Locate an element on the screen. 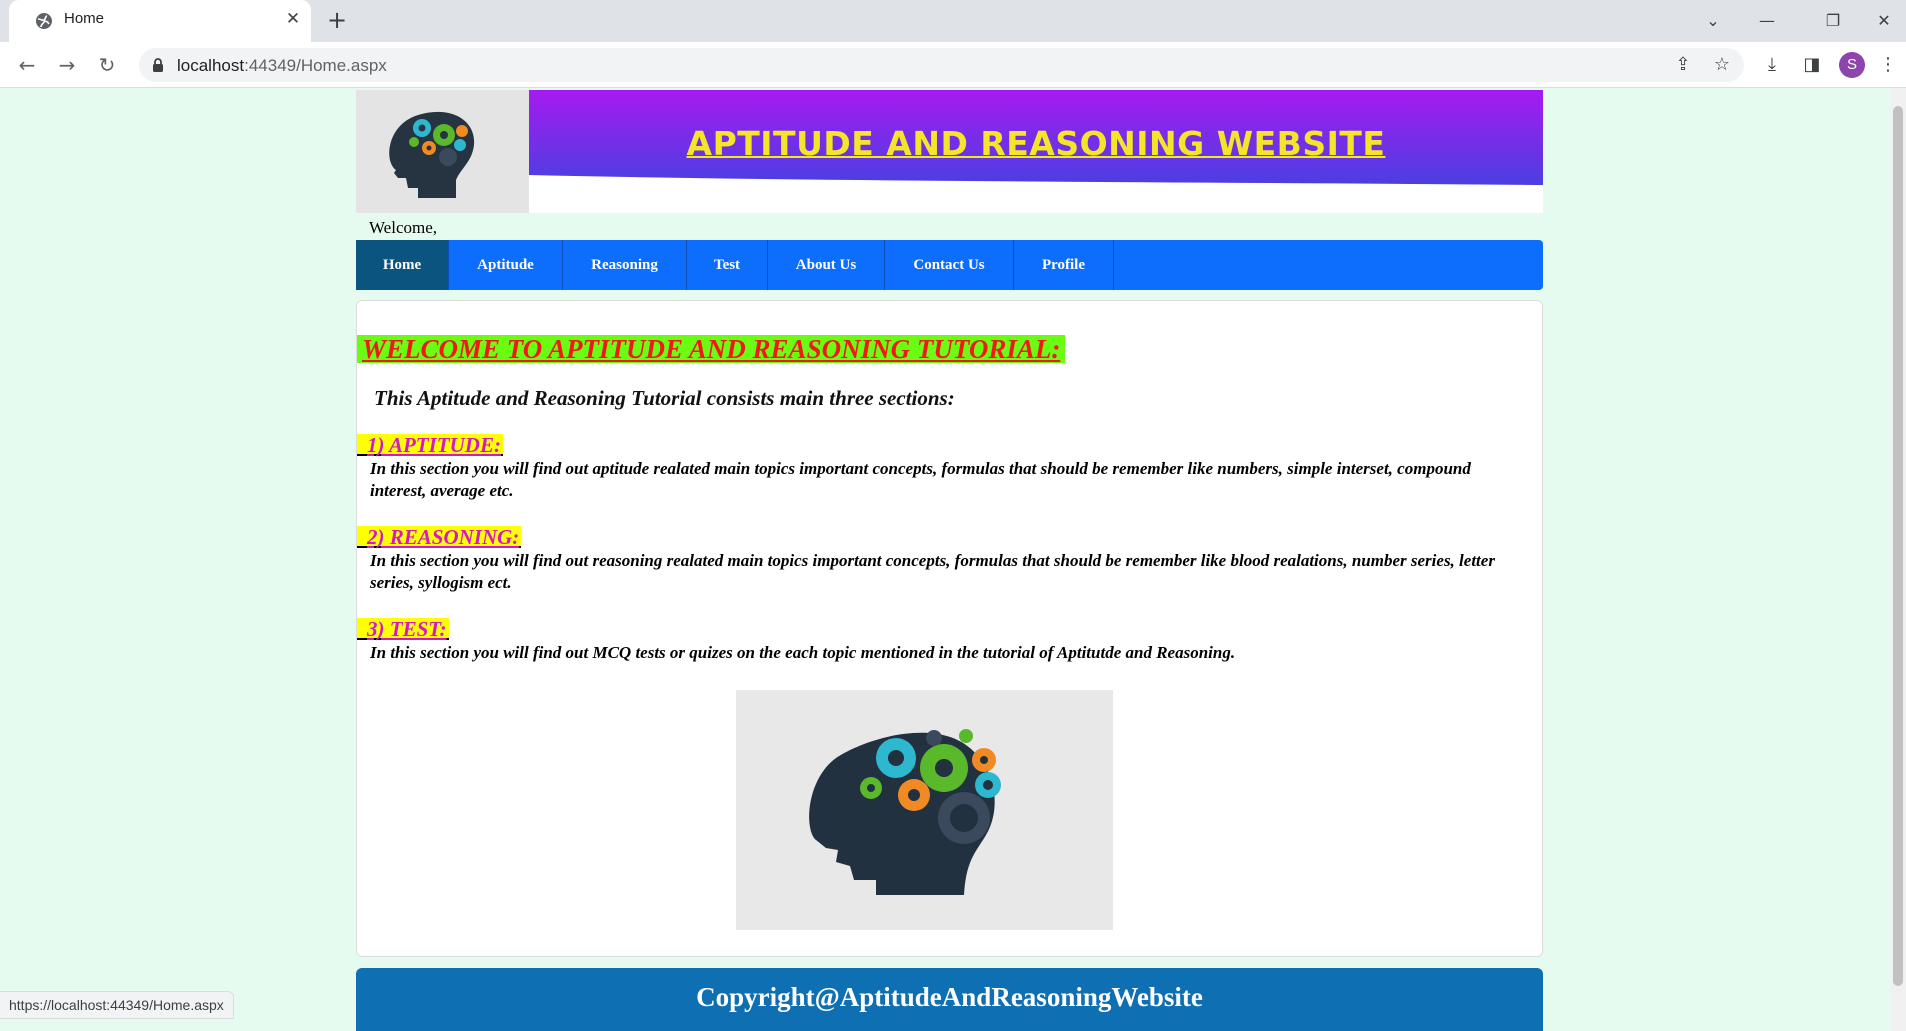 Image resolution: width=1906 pixels, height=1031 pixels. nav-aptitude: Aptitude is located at coordinates (506, 265).